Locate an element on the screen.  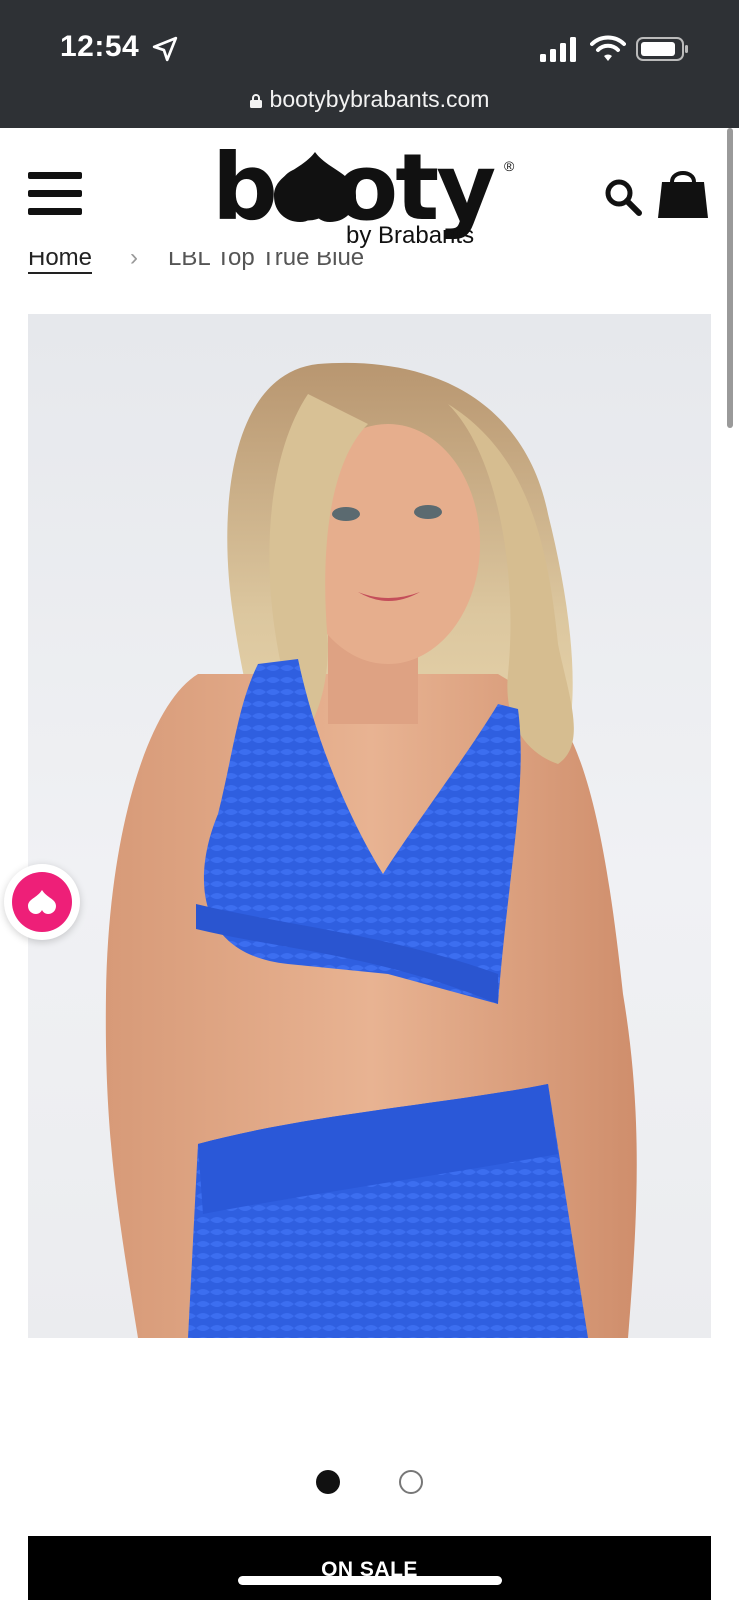
page-scrollbar is located at coordinates (730, 278).